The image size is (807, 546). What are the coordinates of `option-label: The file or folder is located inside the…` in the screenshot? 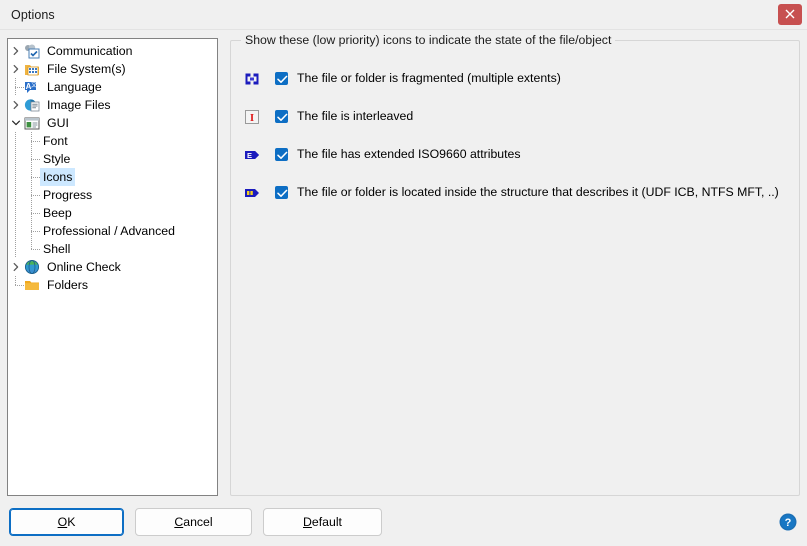 It's located at (538, 192).